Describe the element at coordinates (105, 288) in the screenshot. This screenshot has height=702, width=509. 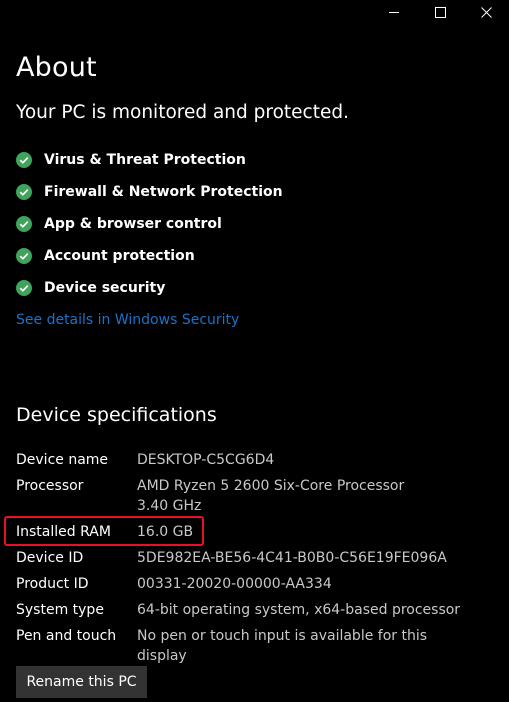
I see `security-item-label: Device security` at that location.